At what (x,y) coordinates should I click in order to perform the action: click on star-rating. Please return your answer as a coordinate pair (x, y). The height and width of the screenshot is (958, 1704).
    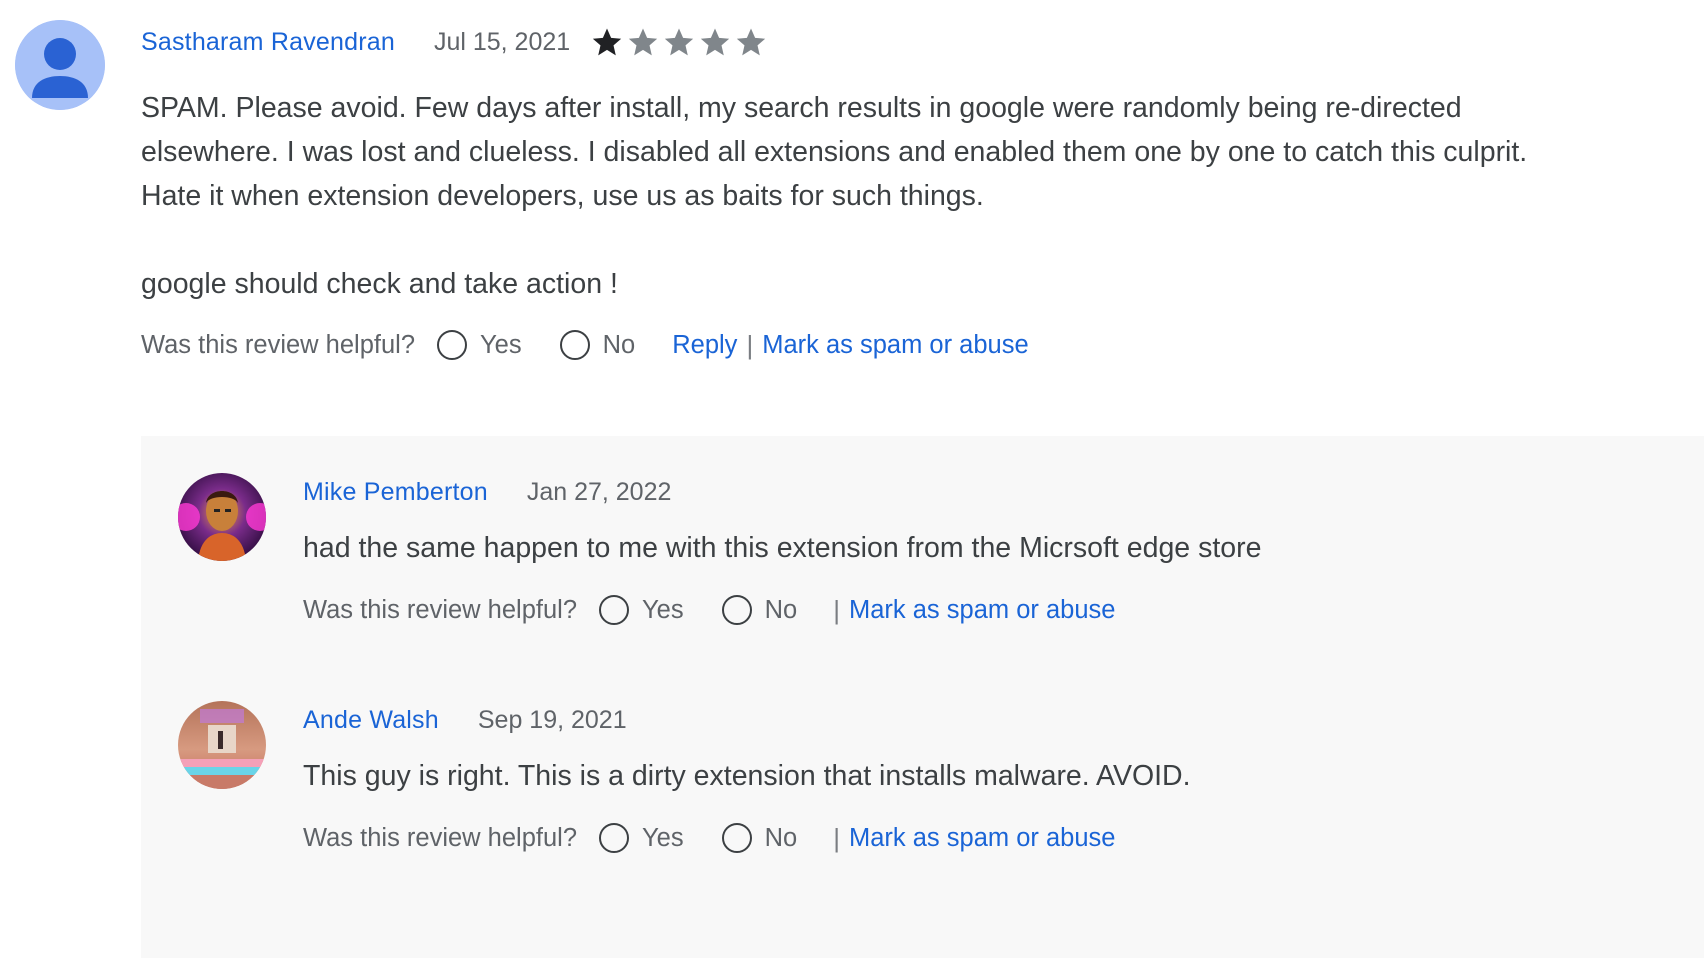
    Looking at the image, I should click on (680, 42).